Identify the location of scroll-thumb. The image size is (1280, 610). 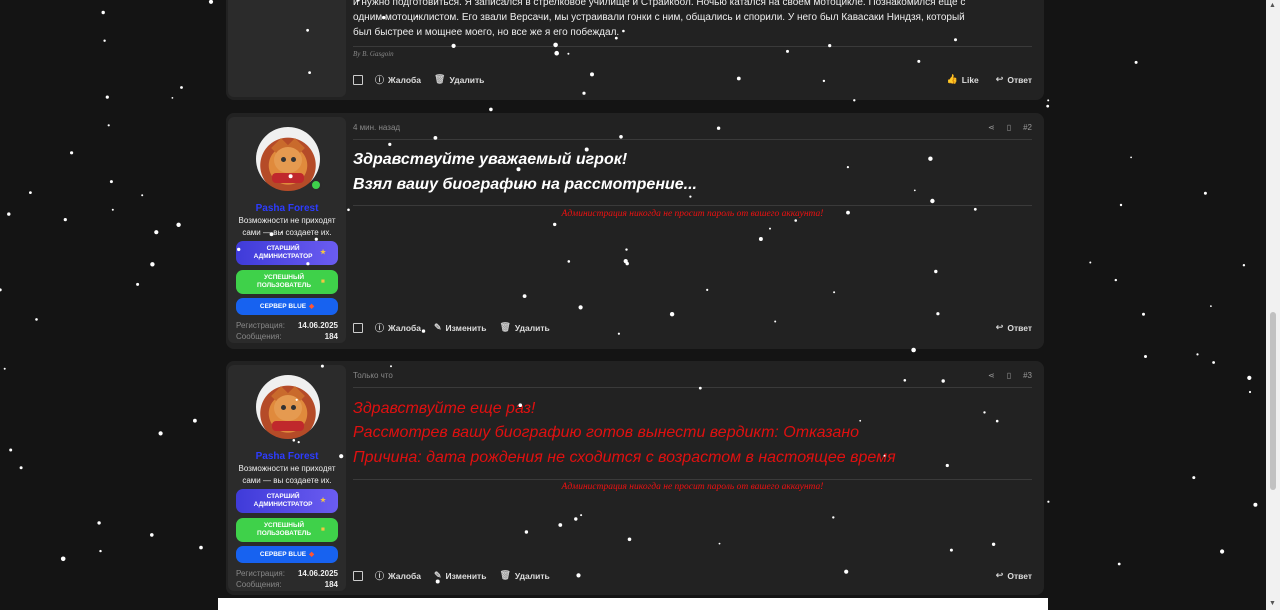
(1273, 401).